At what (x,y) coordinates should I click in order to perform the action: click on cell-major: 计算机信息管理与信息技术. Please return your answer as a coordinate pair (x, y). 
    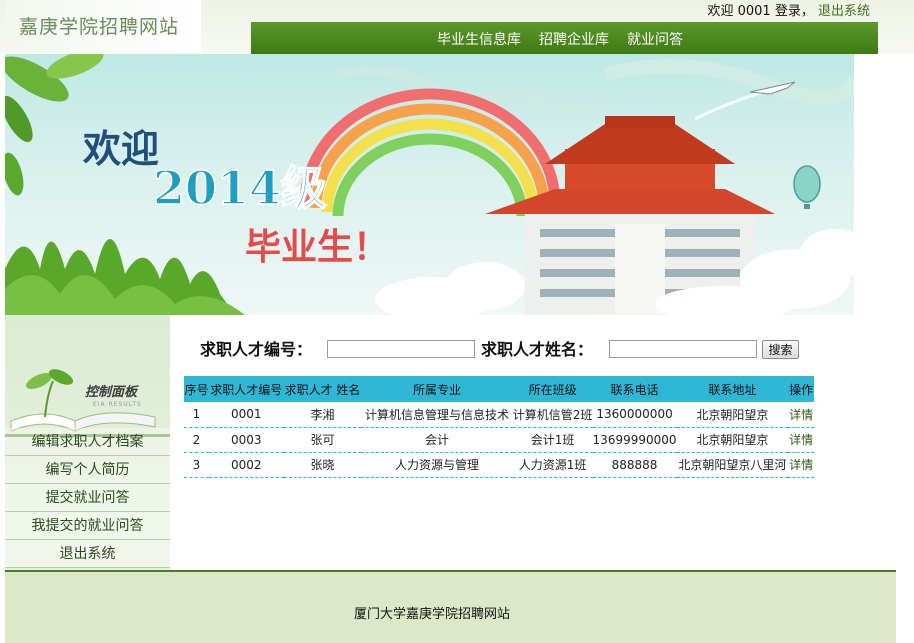
    Looking at the image, I should click on (437, 415).